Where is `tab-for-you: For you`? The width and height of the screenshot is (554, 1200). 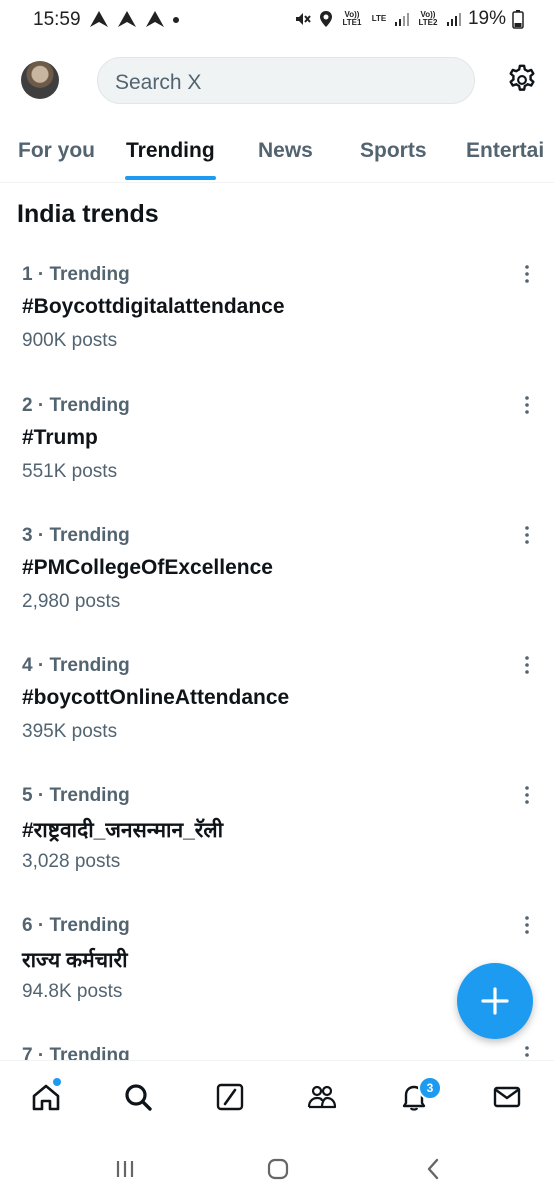
tab-for-you: For you is located at coordinates (56, 151).